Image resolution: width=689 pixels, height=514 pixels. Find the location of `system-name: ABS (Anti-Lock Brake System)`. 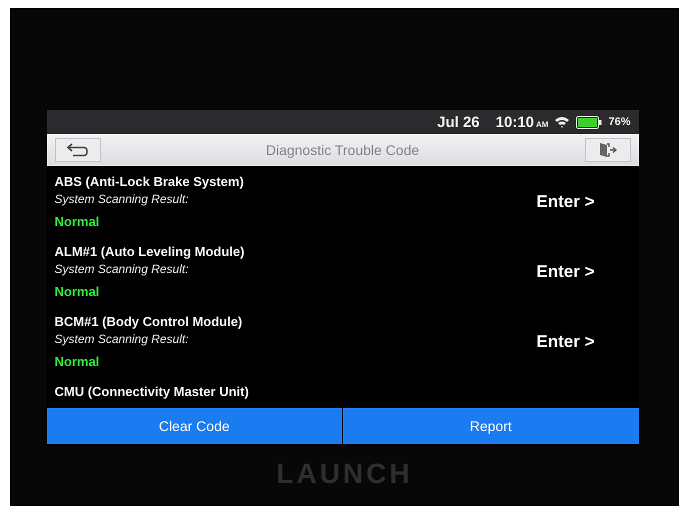

system-name: ABS (Anti-Lock Brake System) is located at coordinates (149, 181).